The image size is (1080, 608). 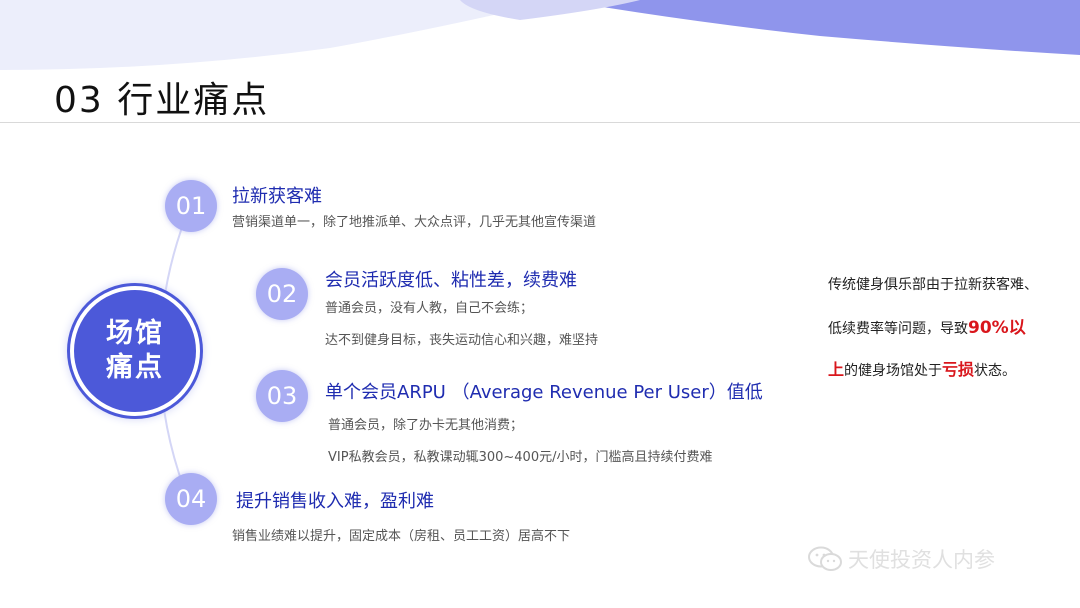 I want to click on hub-label-line1: 场馆, so click(x=135, y=333).